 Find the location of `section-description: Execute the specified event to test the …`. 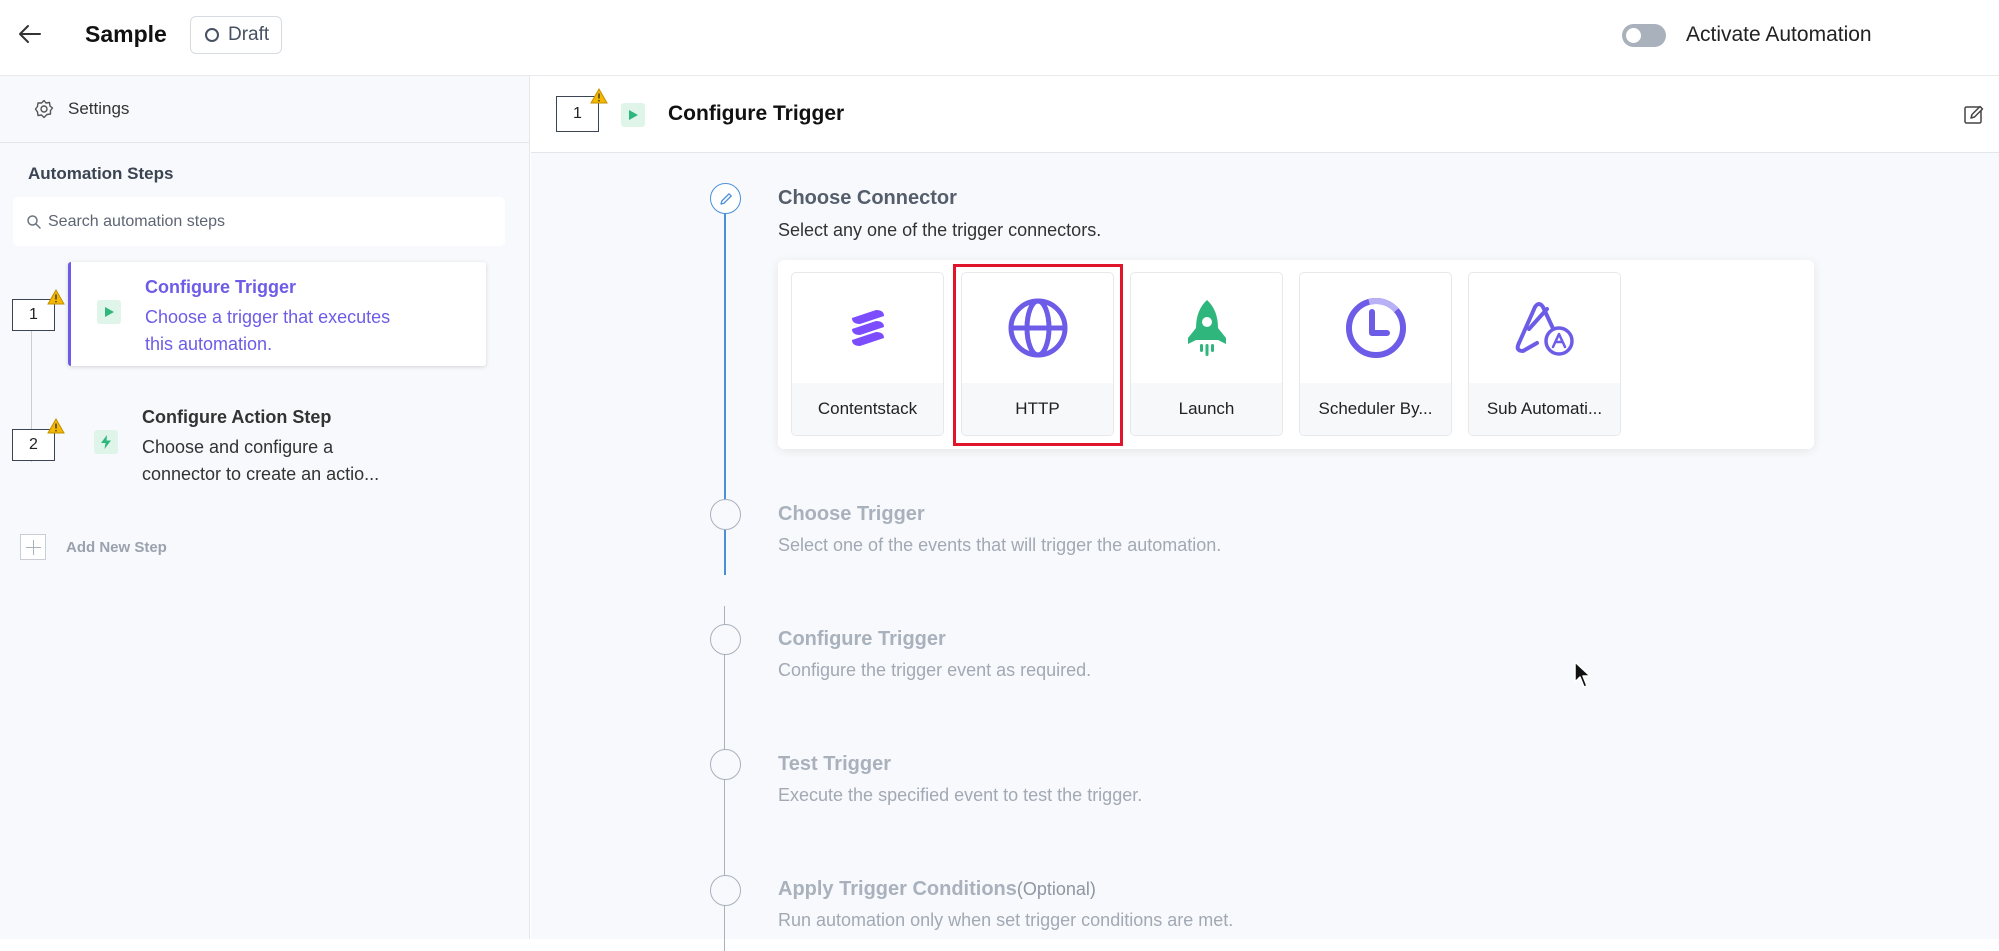

section-description: Execute the specified event to test the … is located at coordinates (960, 795).